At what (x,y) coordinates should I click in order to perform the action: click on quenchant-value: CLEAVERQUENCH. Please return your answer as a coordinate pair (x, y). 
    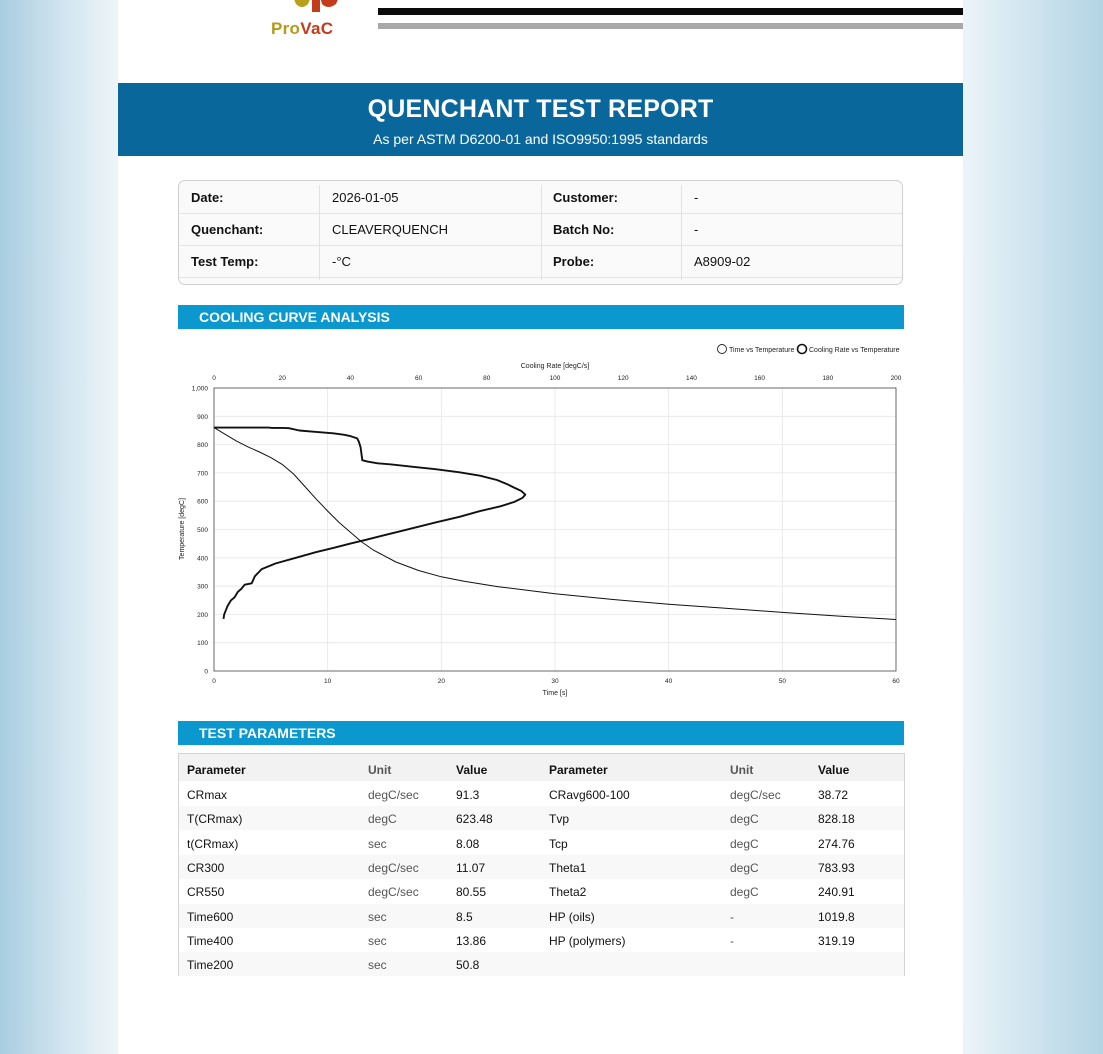
    Looking at the image, I should click on (390, 229).